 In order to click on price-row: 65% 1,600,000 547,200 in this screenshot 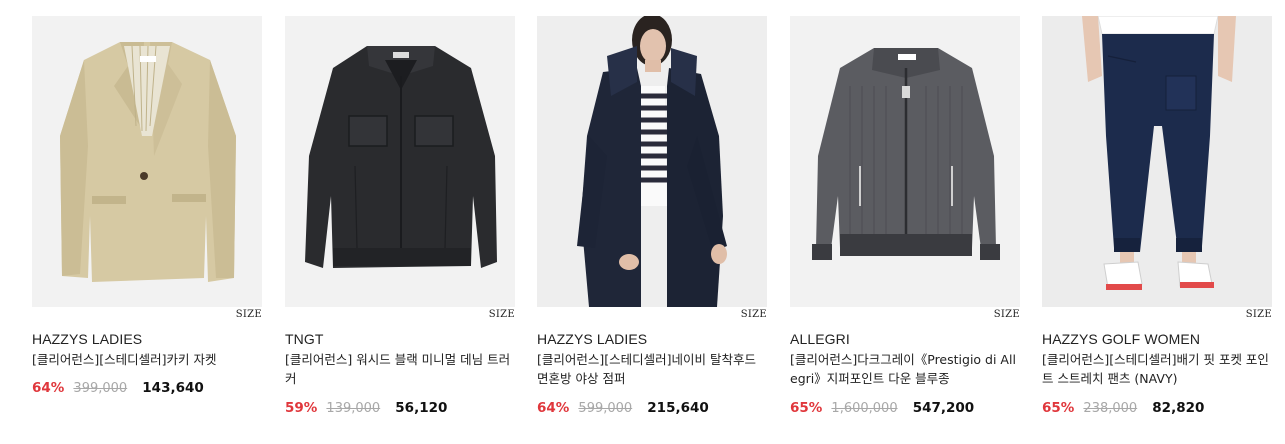, I will do `click(882, 406)`.